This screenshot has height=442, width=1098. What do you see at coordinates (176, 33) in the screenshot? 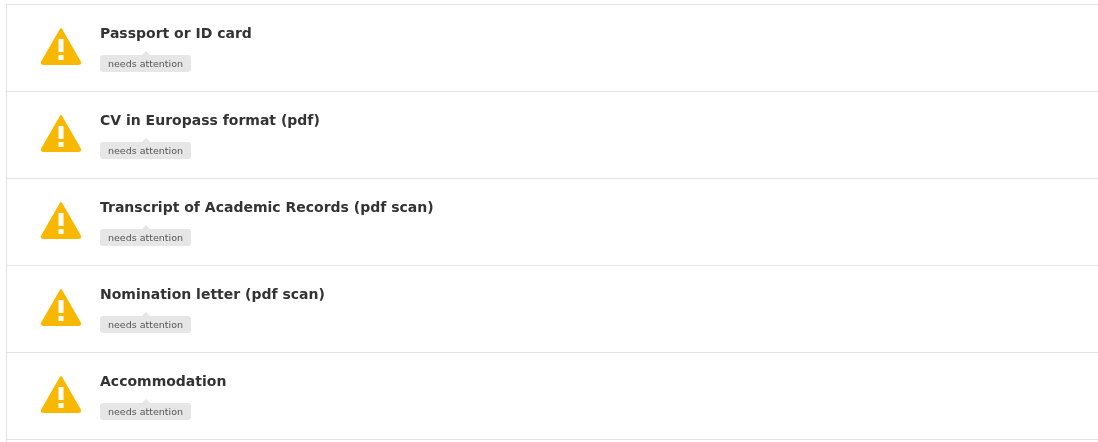
I see `document-title: Passport or ID card` at bounding box center [176, 33].